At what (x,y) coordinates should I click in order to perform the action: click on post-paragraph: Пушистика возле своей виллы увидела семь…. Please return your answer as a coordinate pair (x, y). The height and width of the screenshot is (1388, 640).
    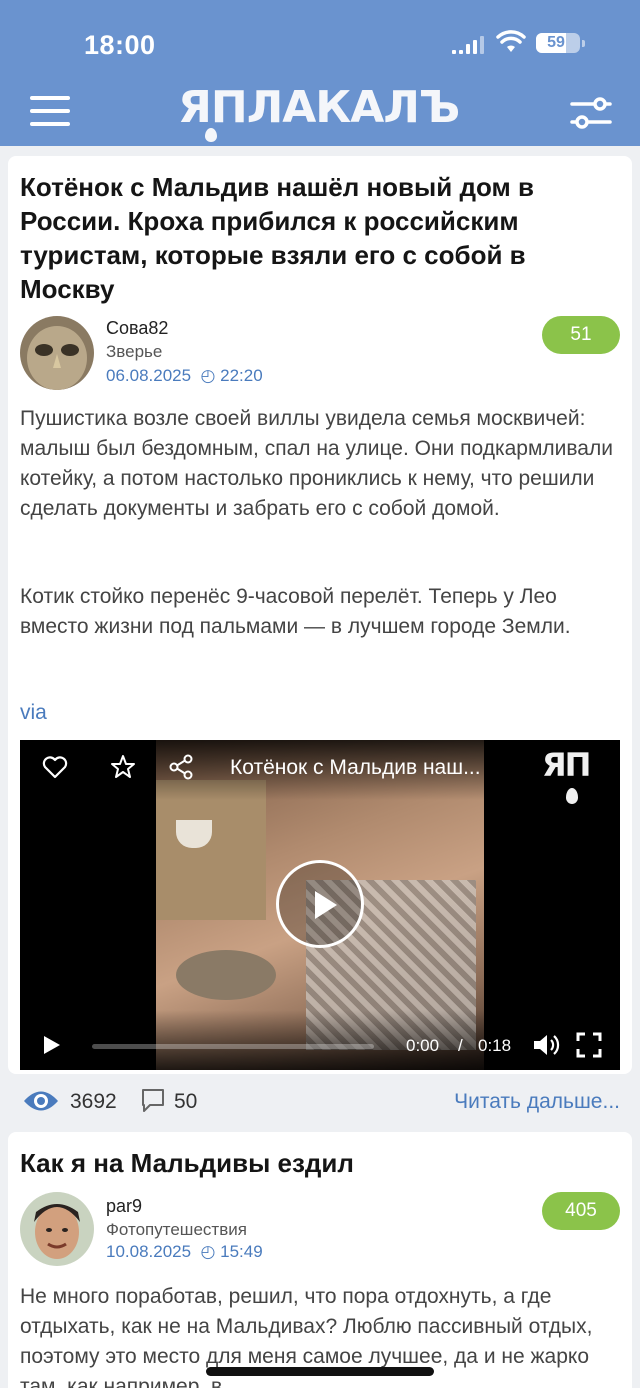
    Looking at the image, I should click on (316, 463).